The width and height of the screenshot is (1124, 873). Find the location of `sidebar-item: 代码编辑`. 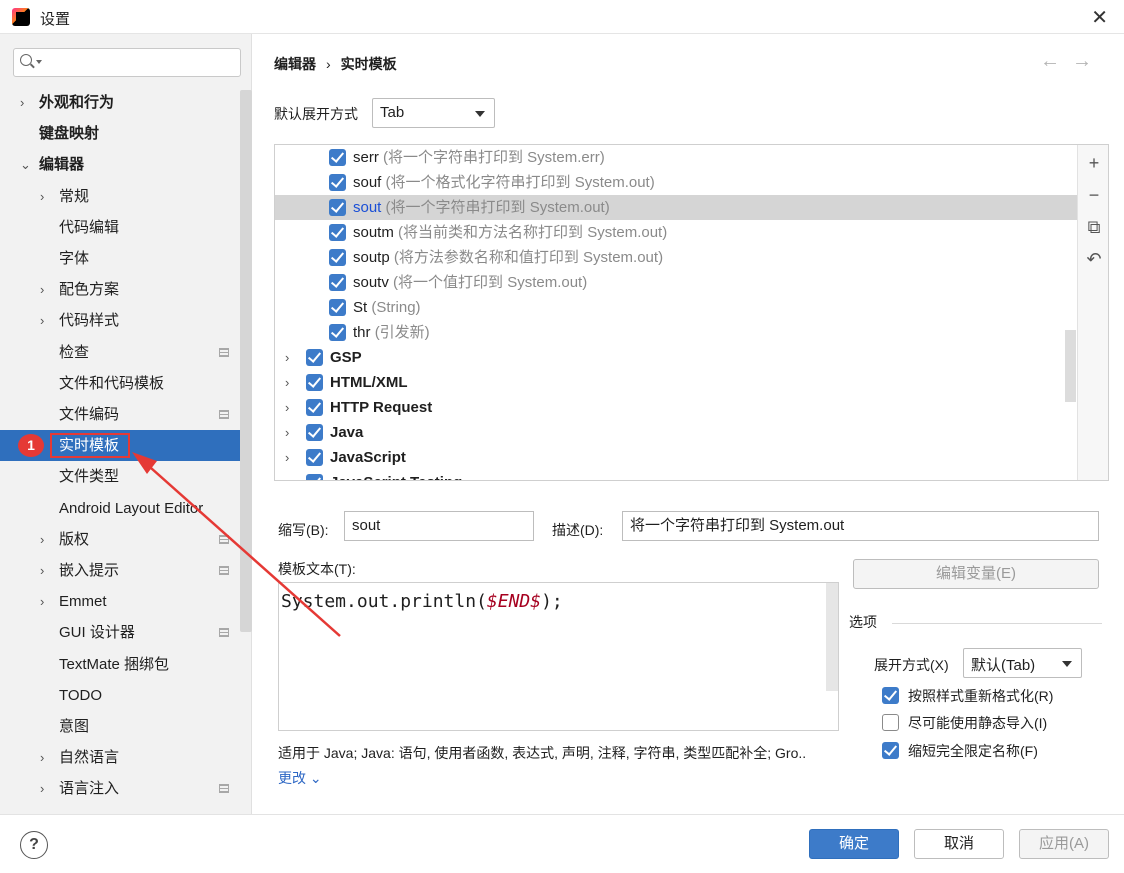

sidebar-item: 代码编辑 is located at coordinates (119, 227).